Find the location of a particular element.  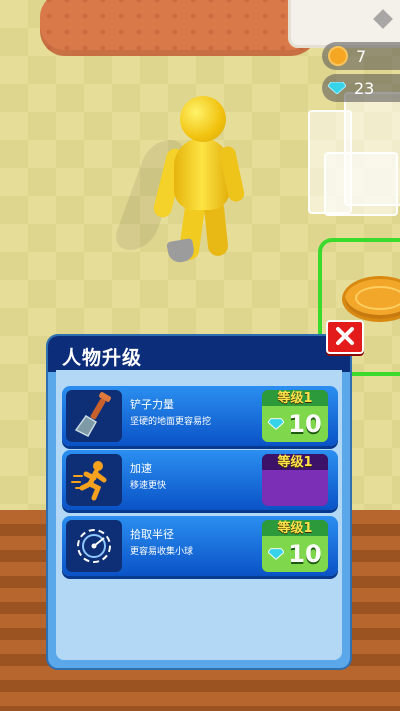

upgrade-row-shovel-power: 铲子力量 坚硬的地面更容易挖 等级1 10 is located at coordinates (200, 416).